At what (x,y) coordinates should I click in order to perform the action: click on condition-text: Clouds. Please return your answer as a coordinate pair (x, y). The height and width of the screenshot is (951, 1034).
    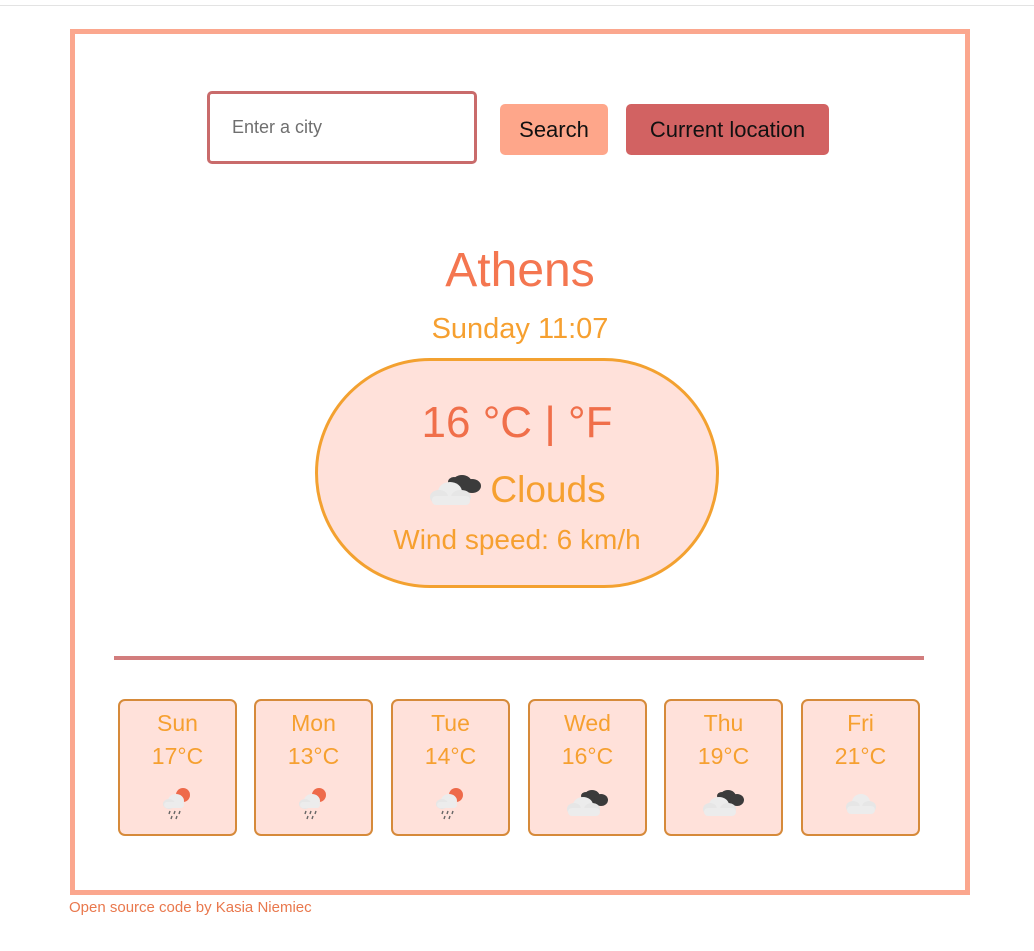
    Looking at the image, I should click on (548, 489).